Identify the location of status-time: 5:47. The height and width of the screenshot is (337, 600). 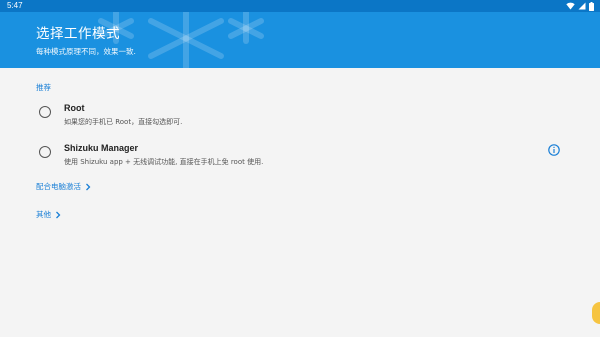
(15, 5).